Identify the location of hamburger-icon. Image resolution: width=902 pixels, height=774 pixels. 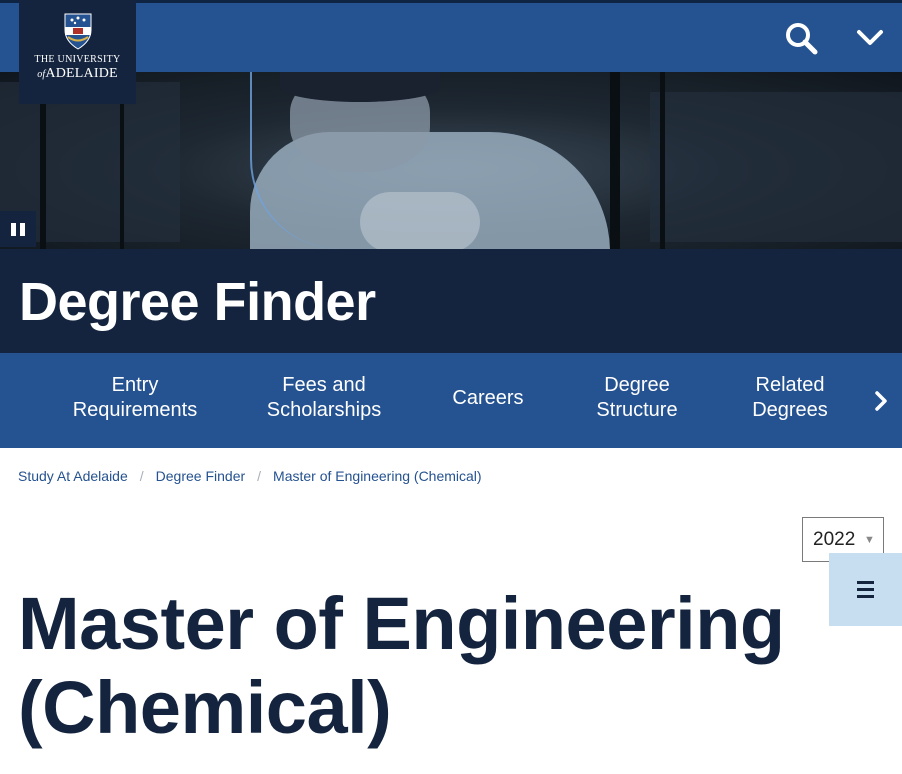
(865, 589).